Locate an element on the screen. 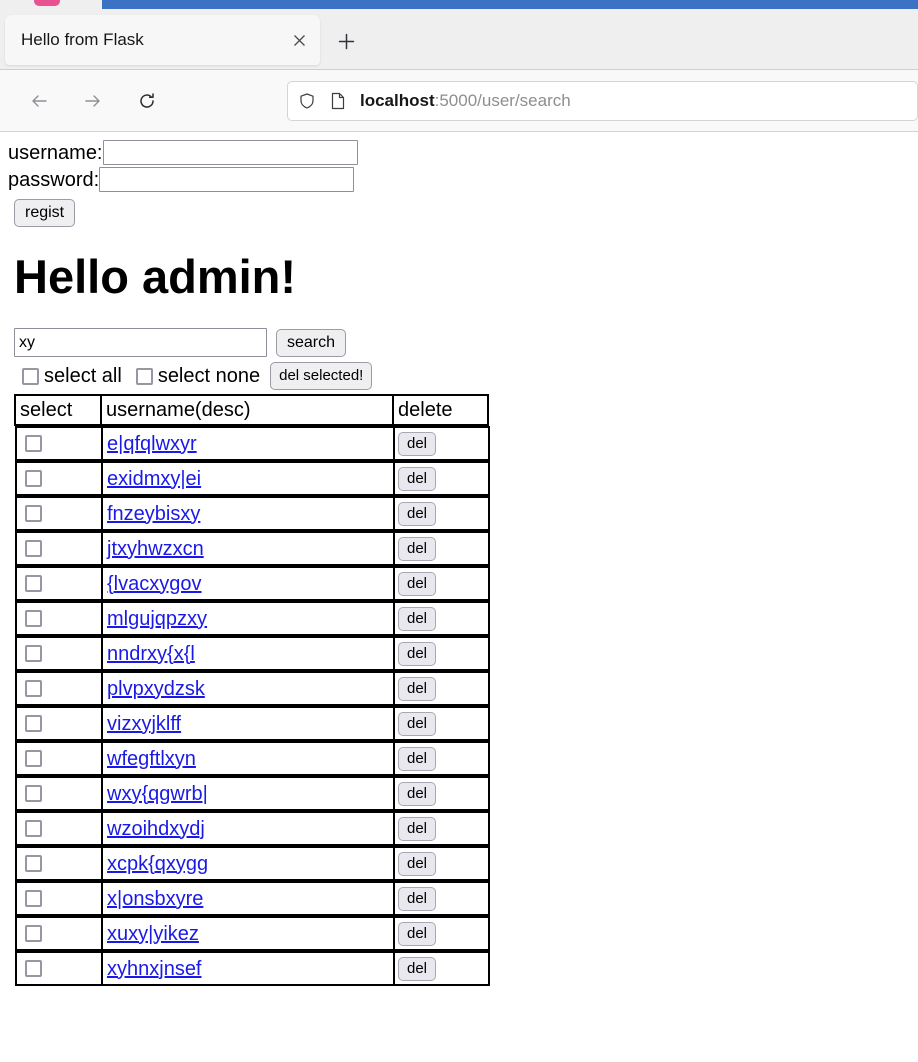 The height and width of the screenshot is (1062, 918). username-link: nndrxy{x{l is located at coordinates (151, 654).